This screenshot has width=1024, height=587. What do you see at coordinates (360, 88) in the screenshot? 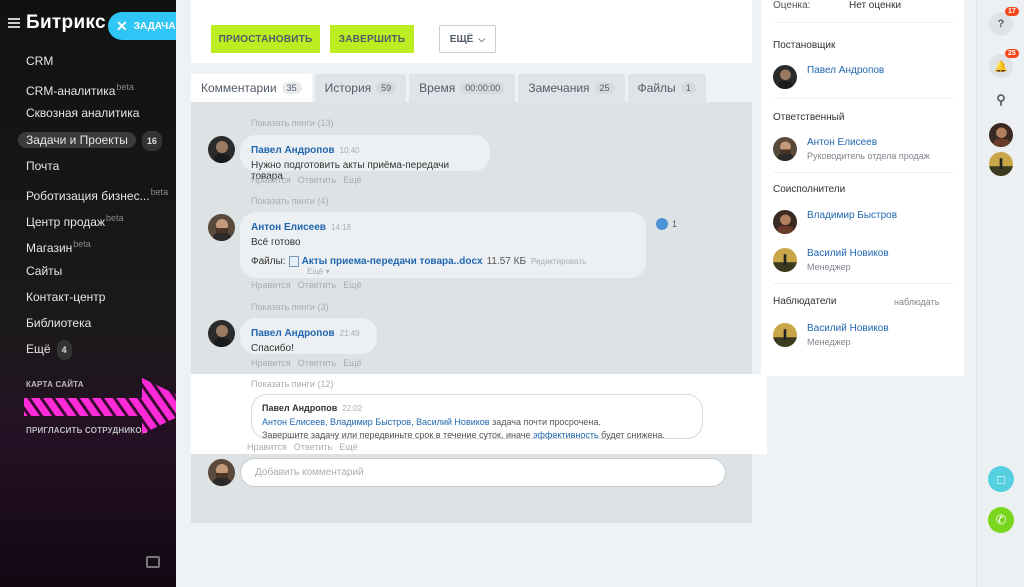
I see `tab-history: История 59` at bounding box center [360, 88].